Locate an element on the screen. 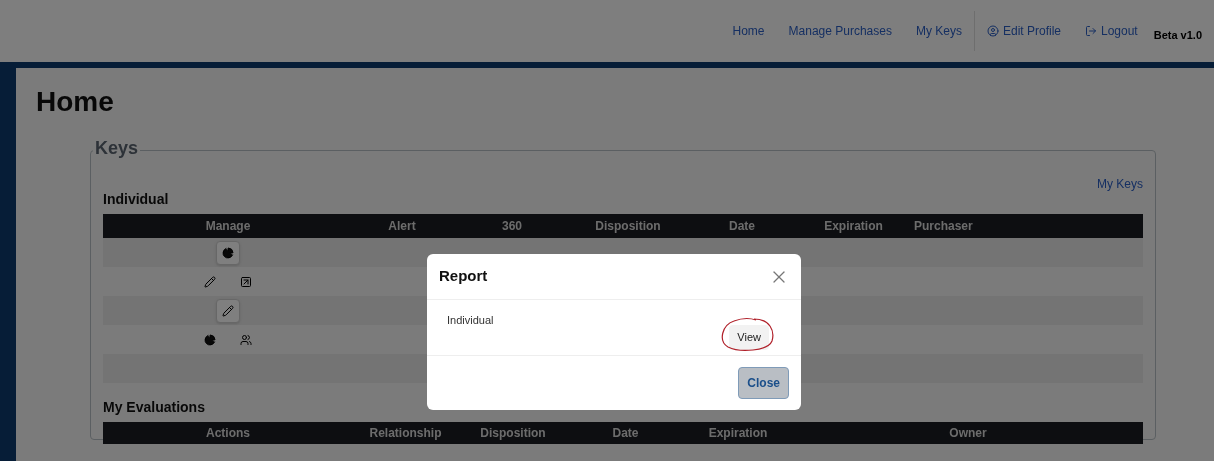 This screenshot has height=461, width=1214. annotation-circle-drawing is located at coordinates (748, 335).